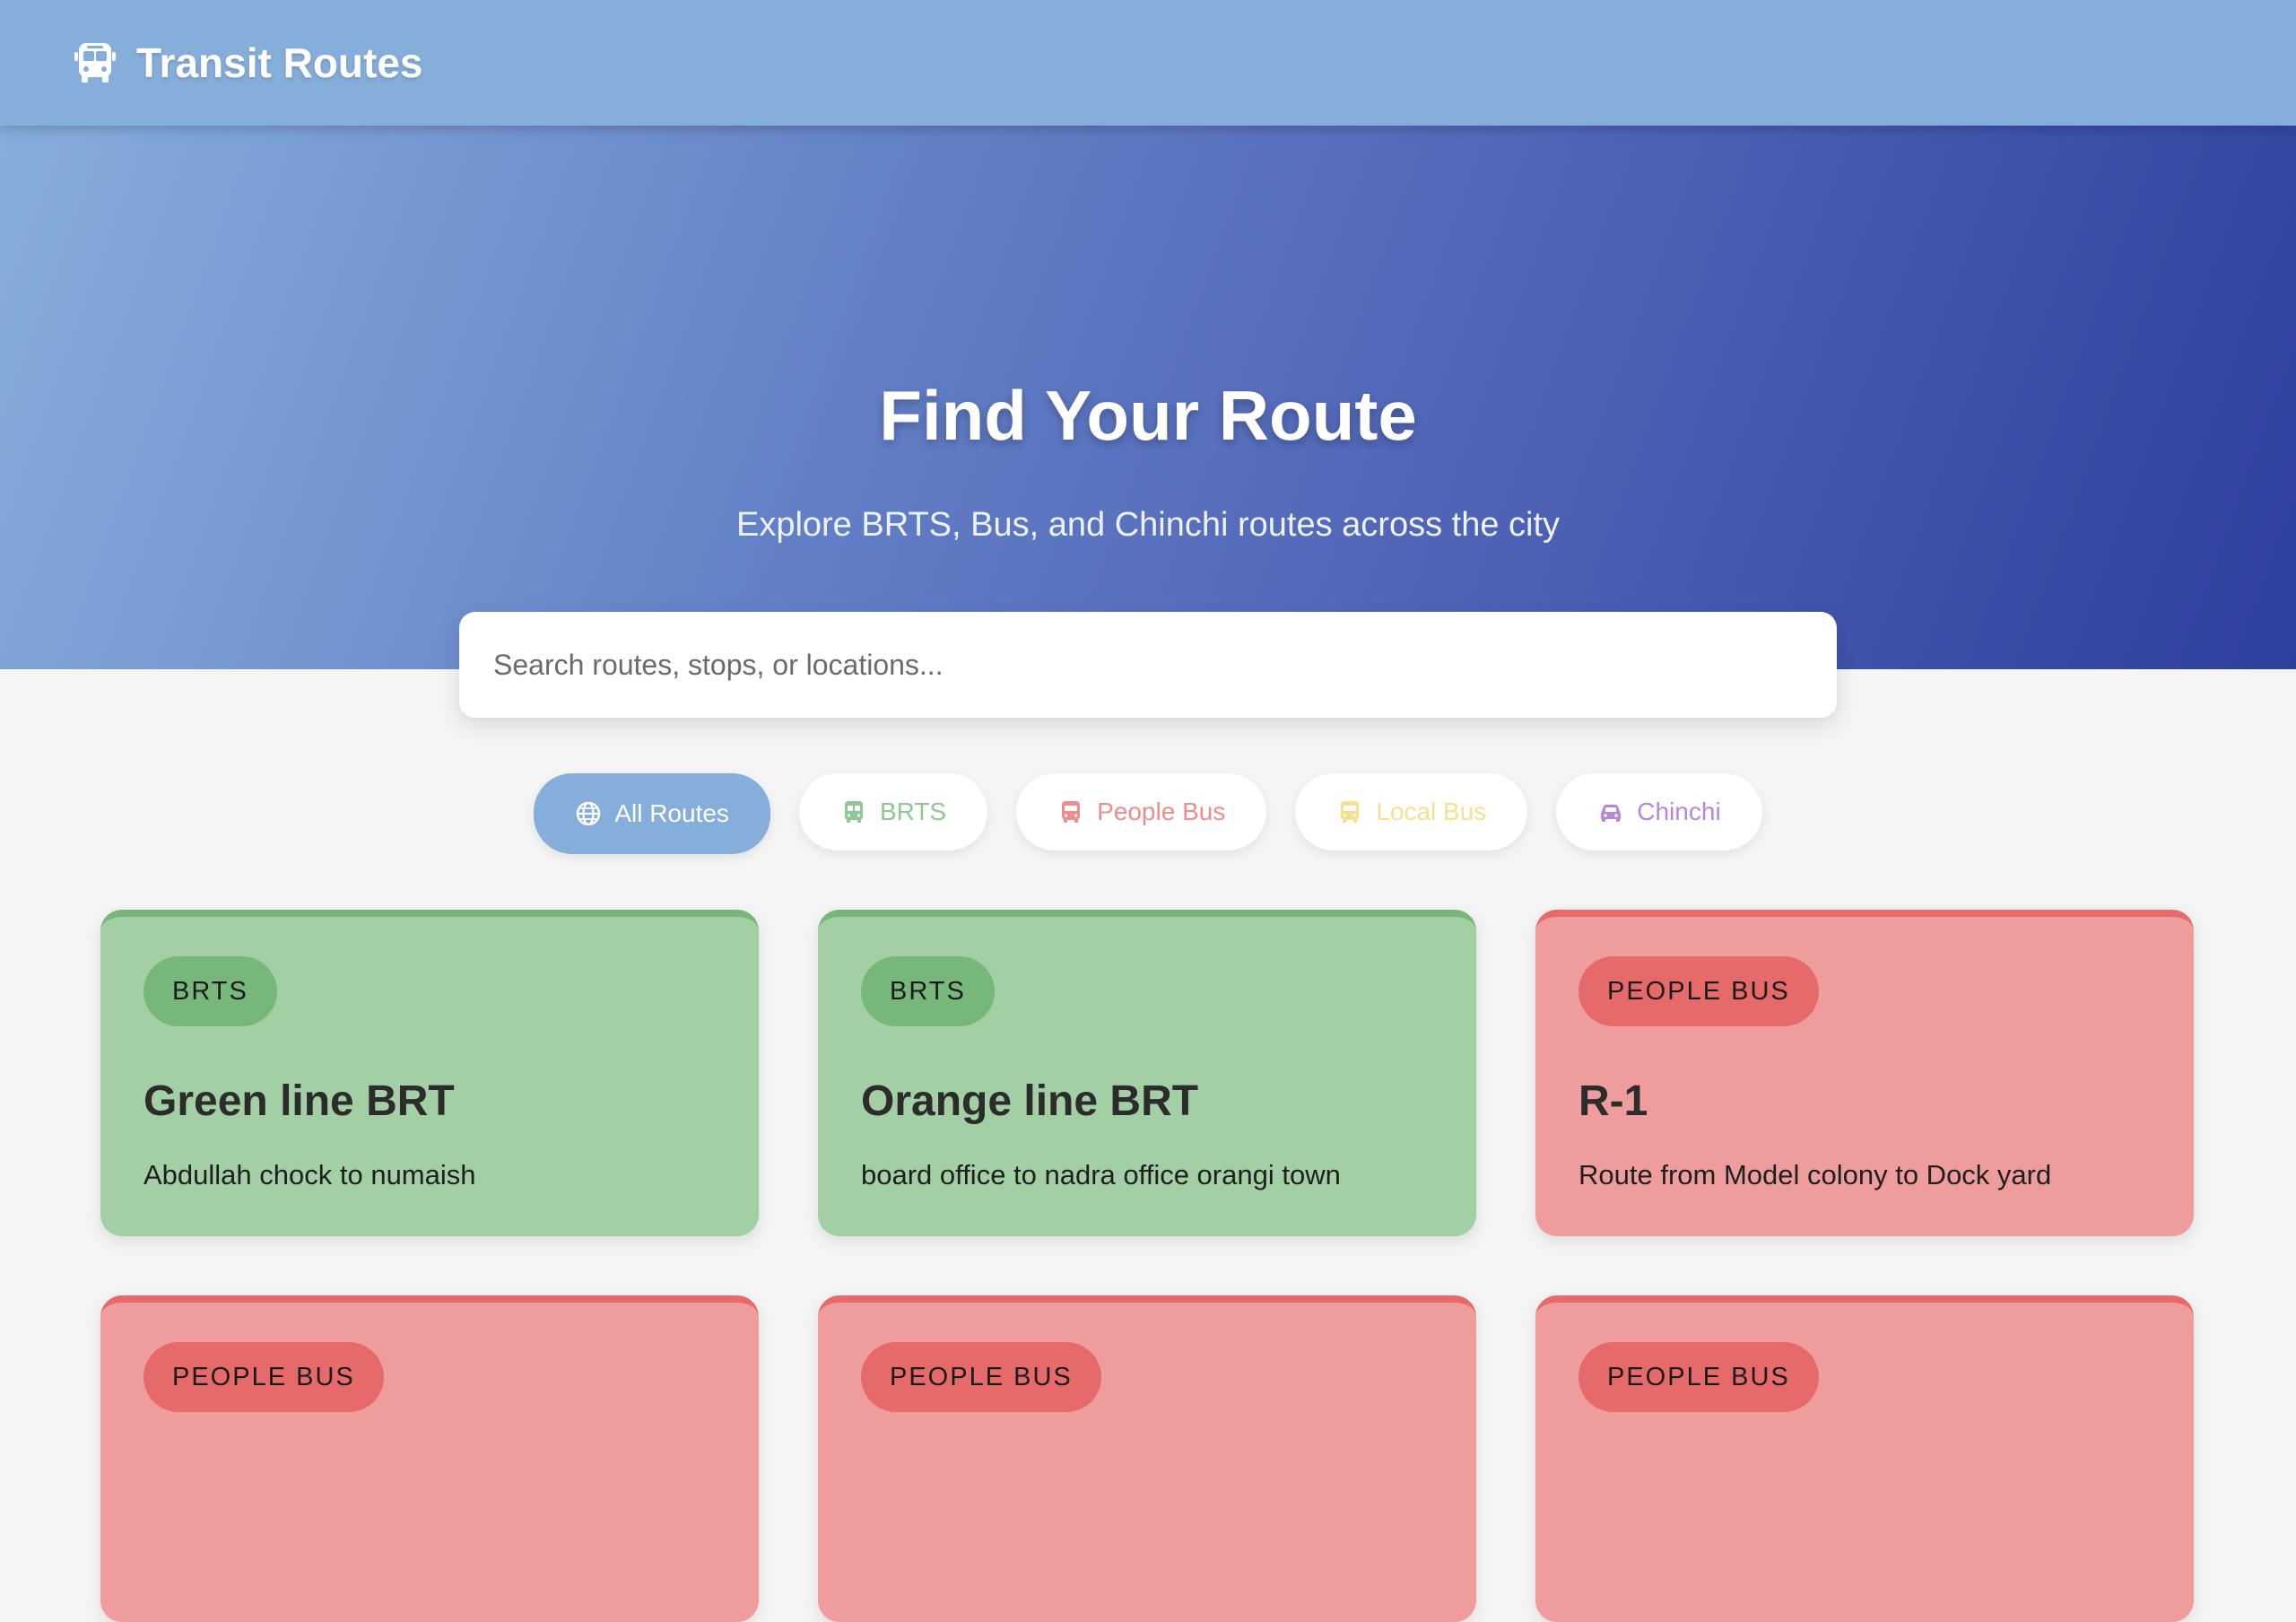  Describe the element at coordinates (589, 814) in the screenshot. I see `globe-icon` at that location.